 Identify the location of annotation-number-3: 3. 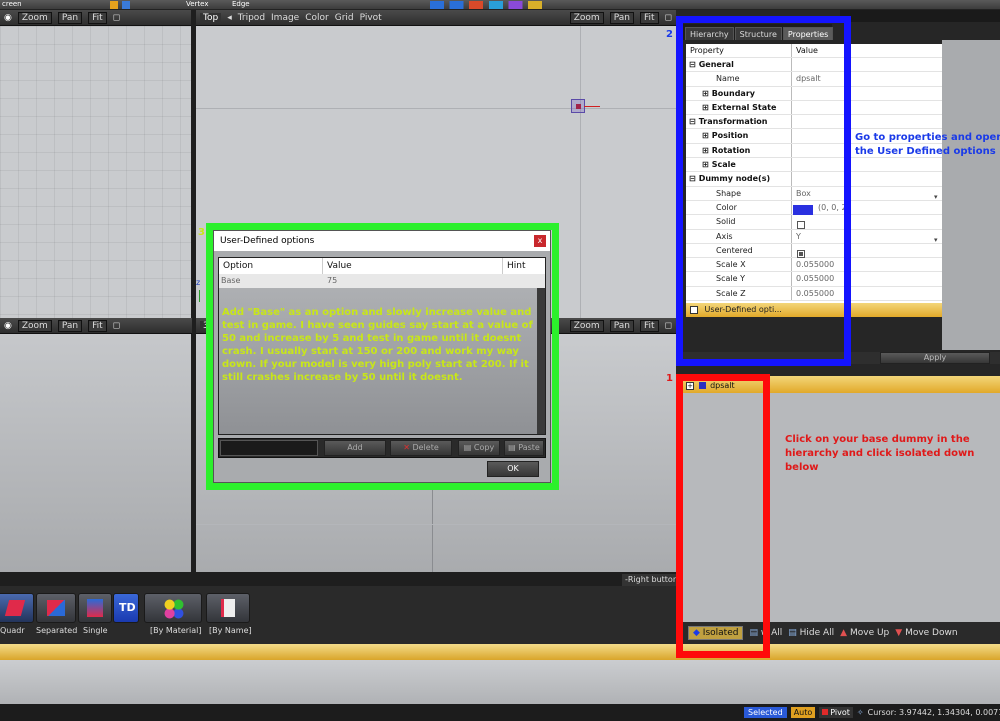
(201, 232).